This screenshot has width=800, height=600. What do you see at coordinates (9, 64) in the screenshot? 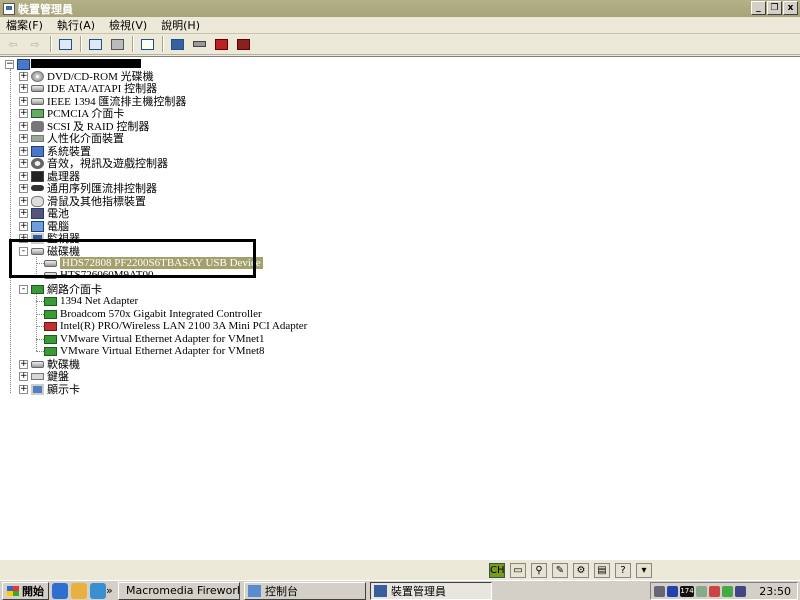
I see `root-collapse-toggle: −` at bounding box center [9, 64].